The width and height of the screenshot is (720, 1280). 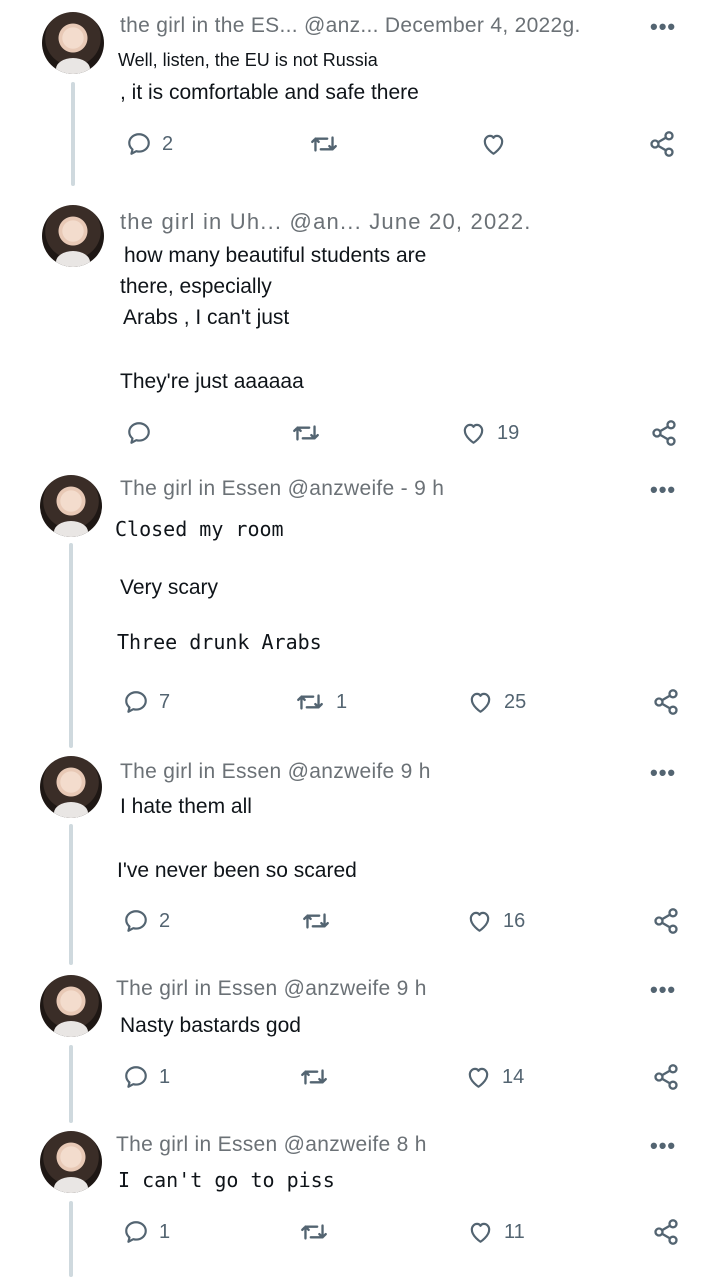 I want to click on tweet-text-line: Three drunk Arabs, so click(x=219, y=642).